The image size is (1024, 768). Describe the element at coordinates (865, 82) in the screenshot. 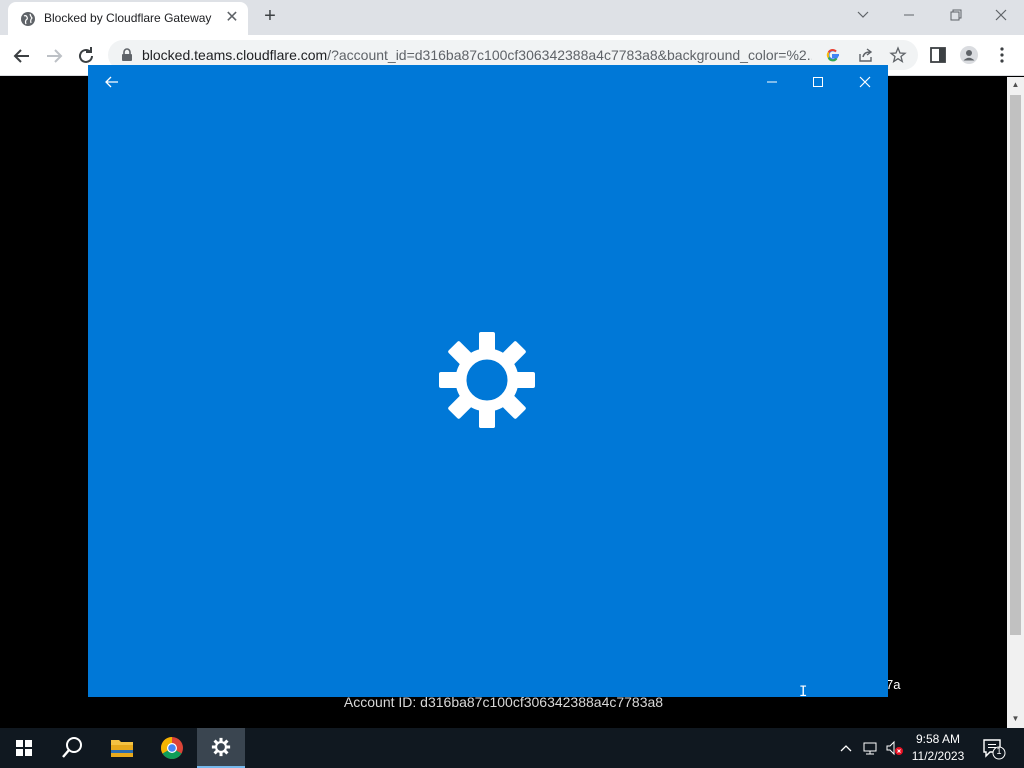

I see `window-close-icon` at that location.